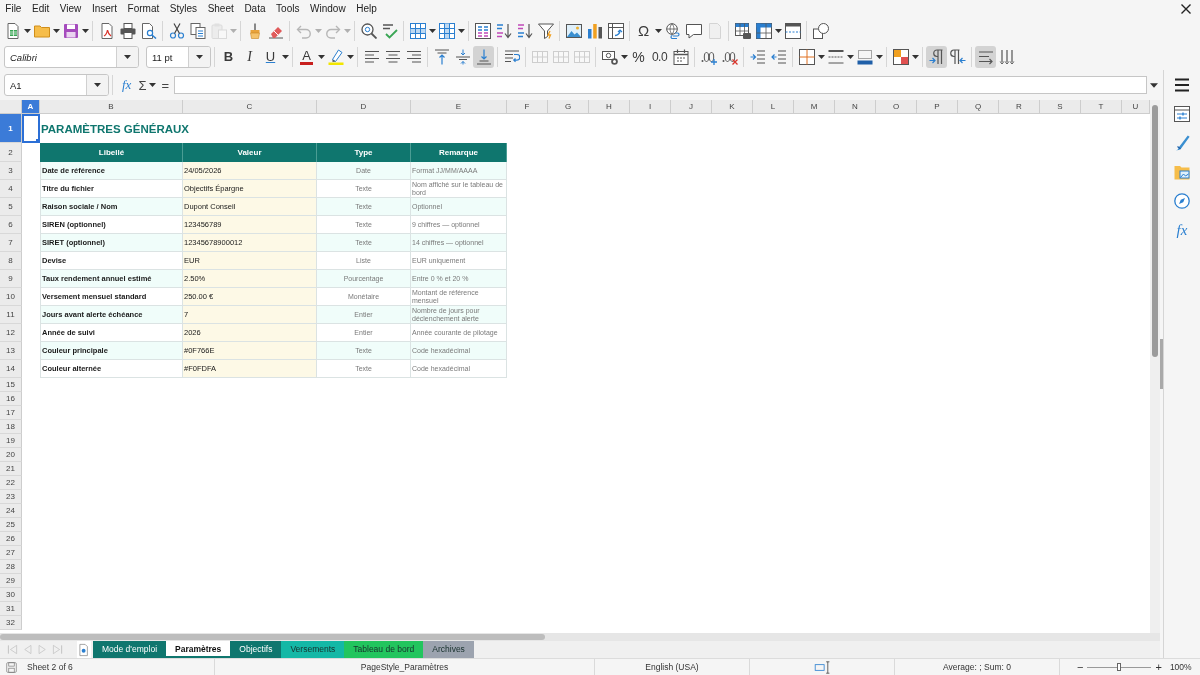  What do you see at coordinates (643, 30) in the screenshot?
I see `special-character-button: Ω` at bounding box center [643, 30].